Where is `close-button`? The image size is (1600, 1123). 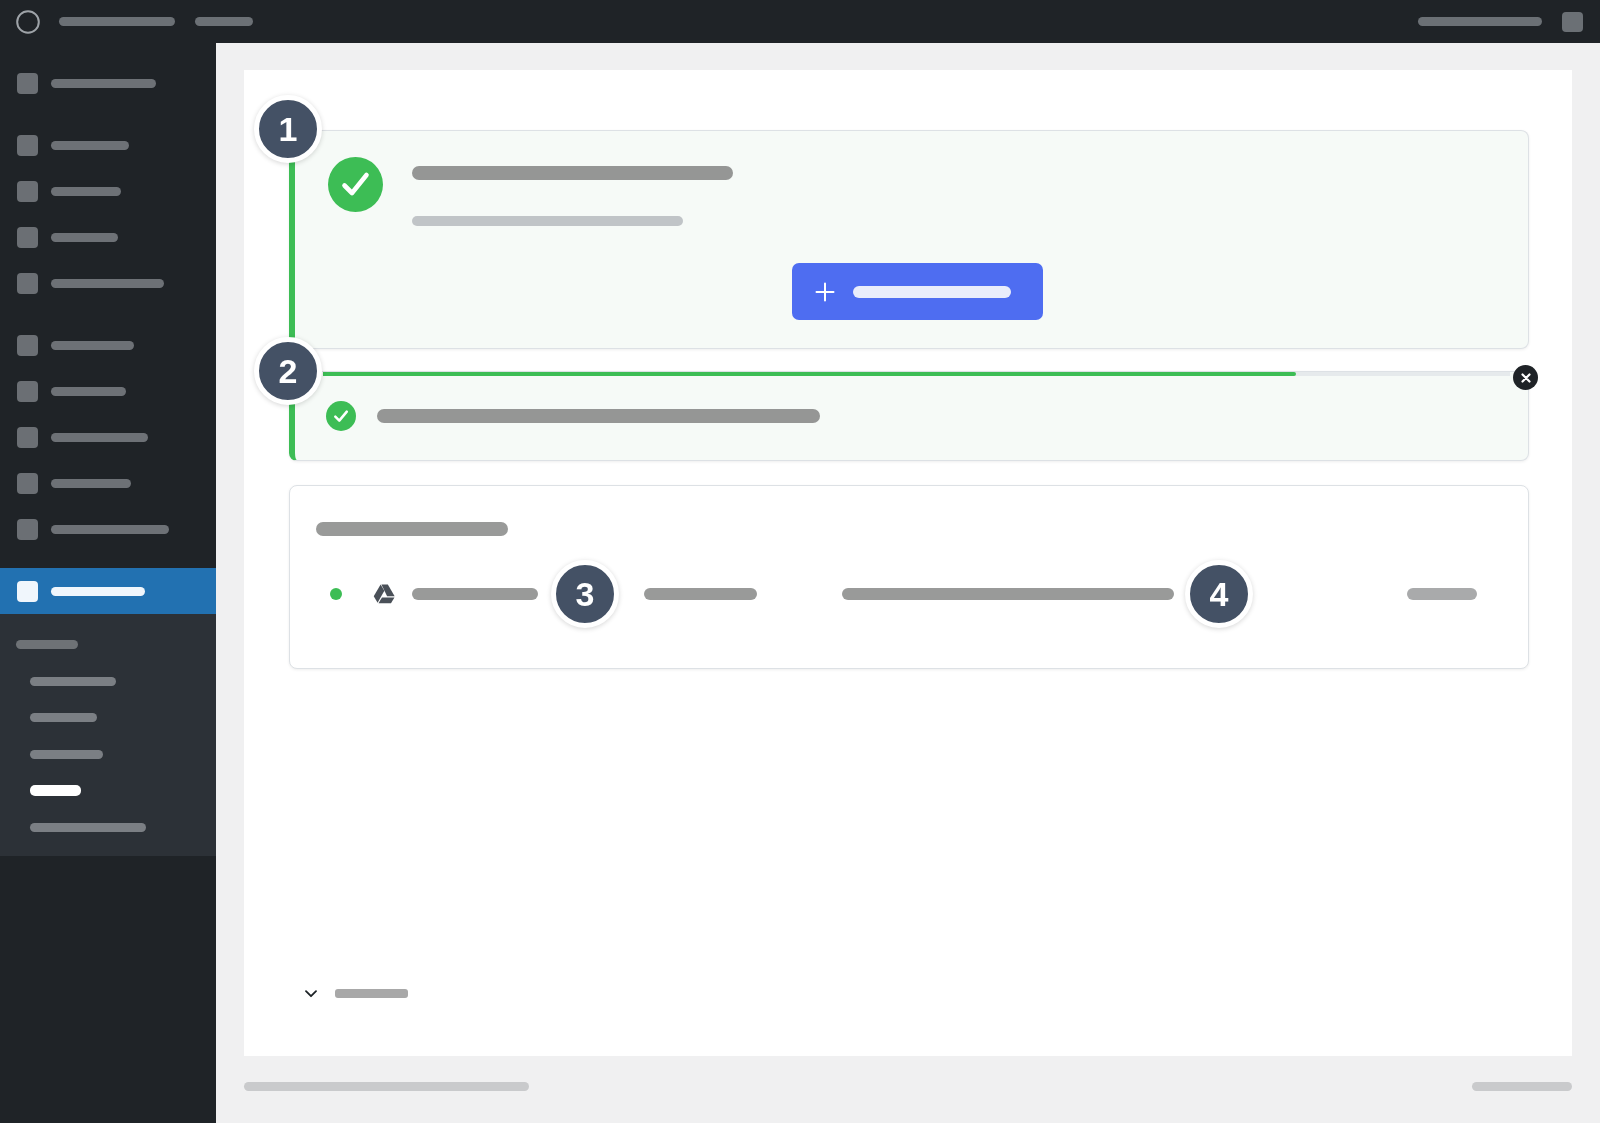
close-button is located at coordinates (1525, 377).